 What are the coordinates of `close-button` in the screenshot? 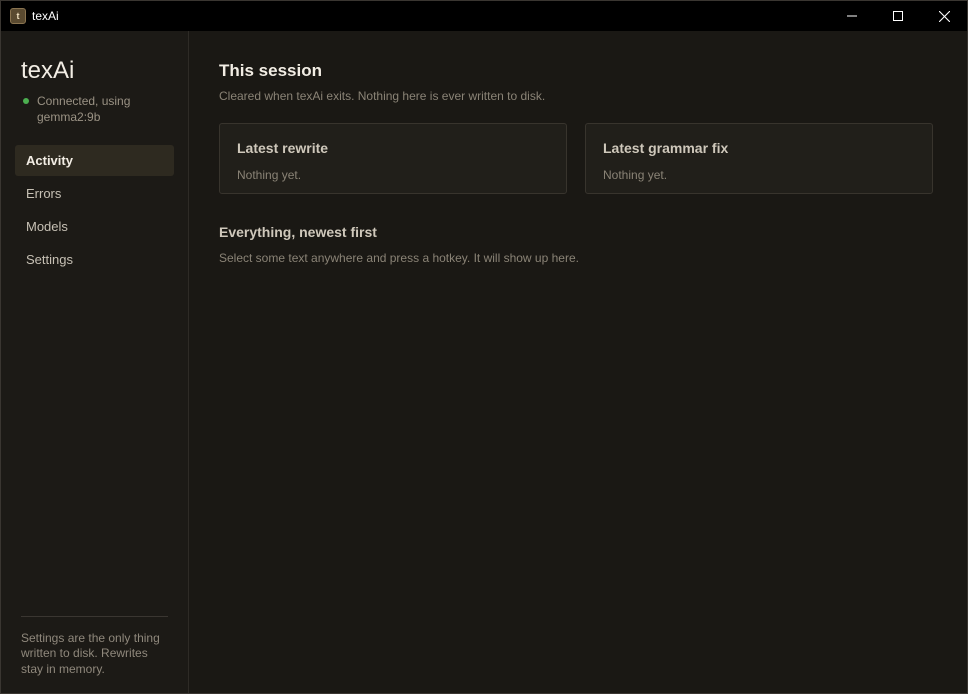 It's located at (944, 16).